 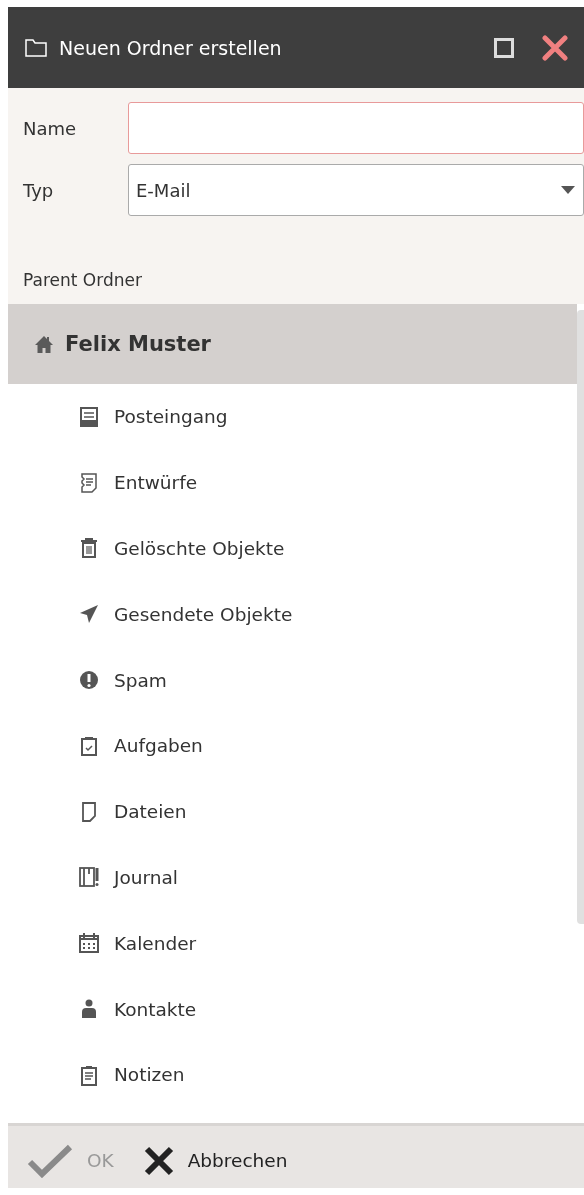 I want to click on type-dropdown: E-Mail, so click(x=356, y=190).